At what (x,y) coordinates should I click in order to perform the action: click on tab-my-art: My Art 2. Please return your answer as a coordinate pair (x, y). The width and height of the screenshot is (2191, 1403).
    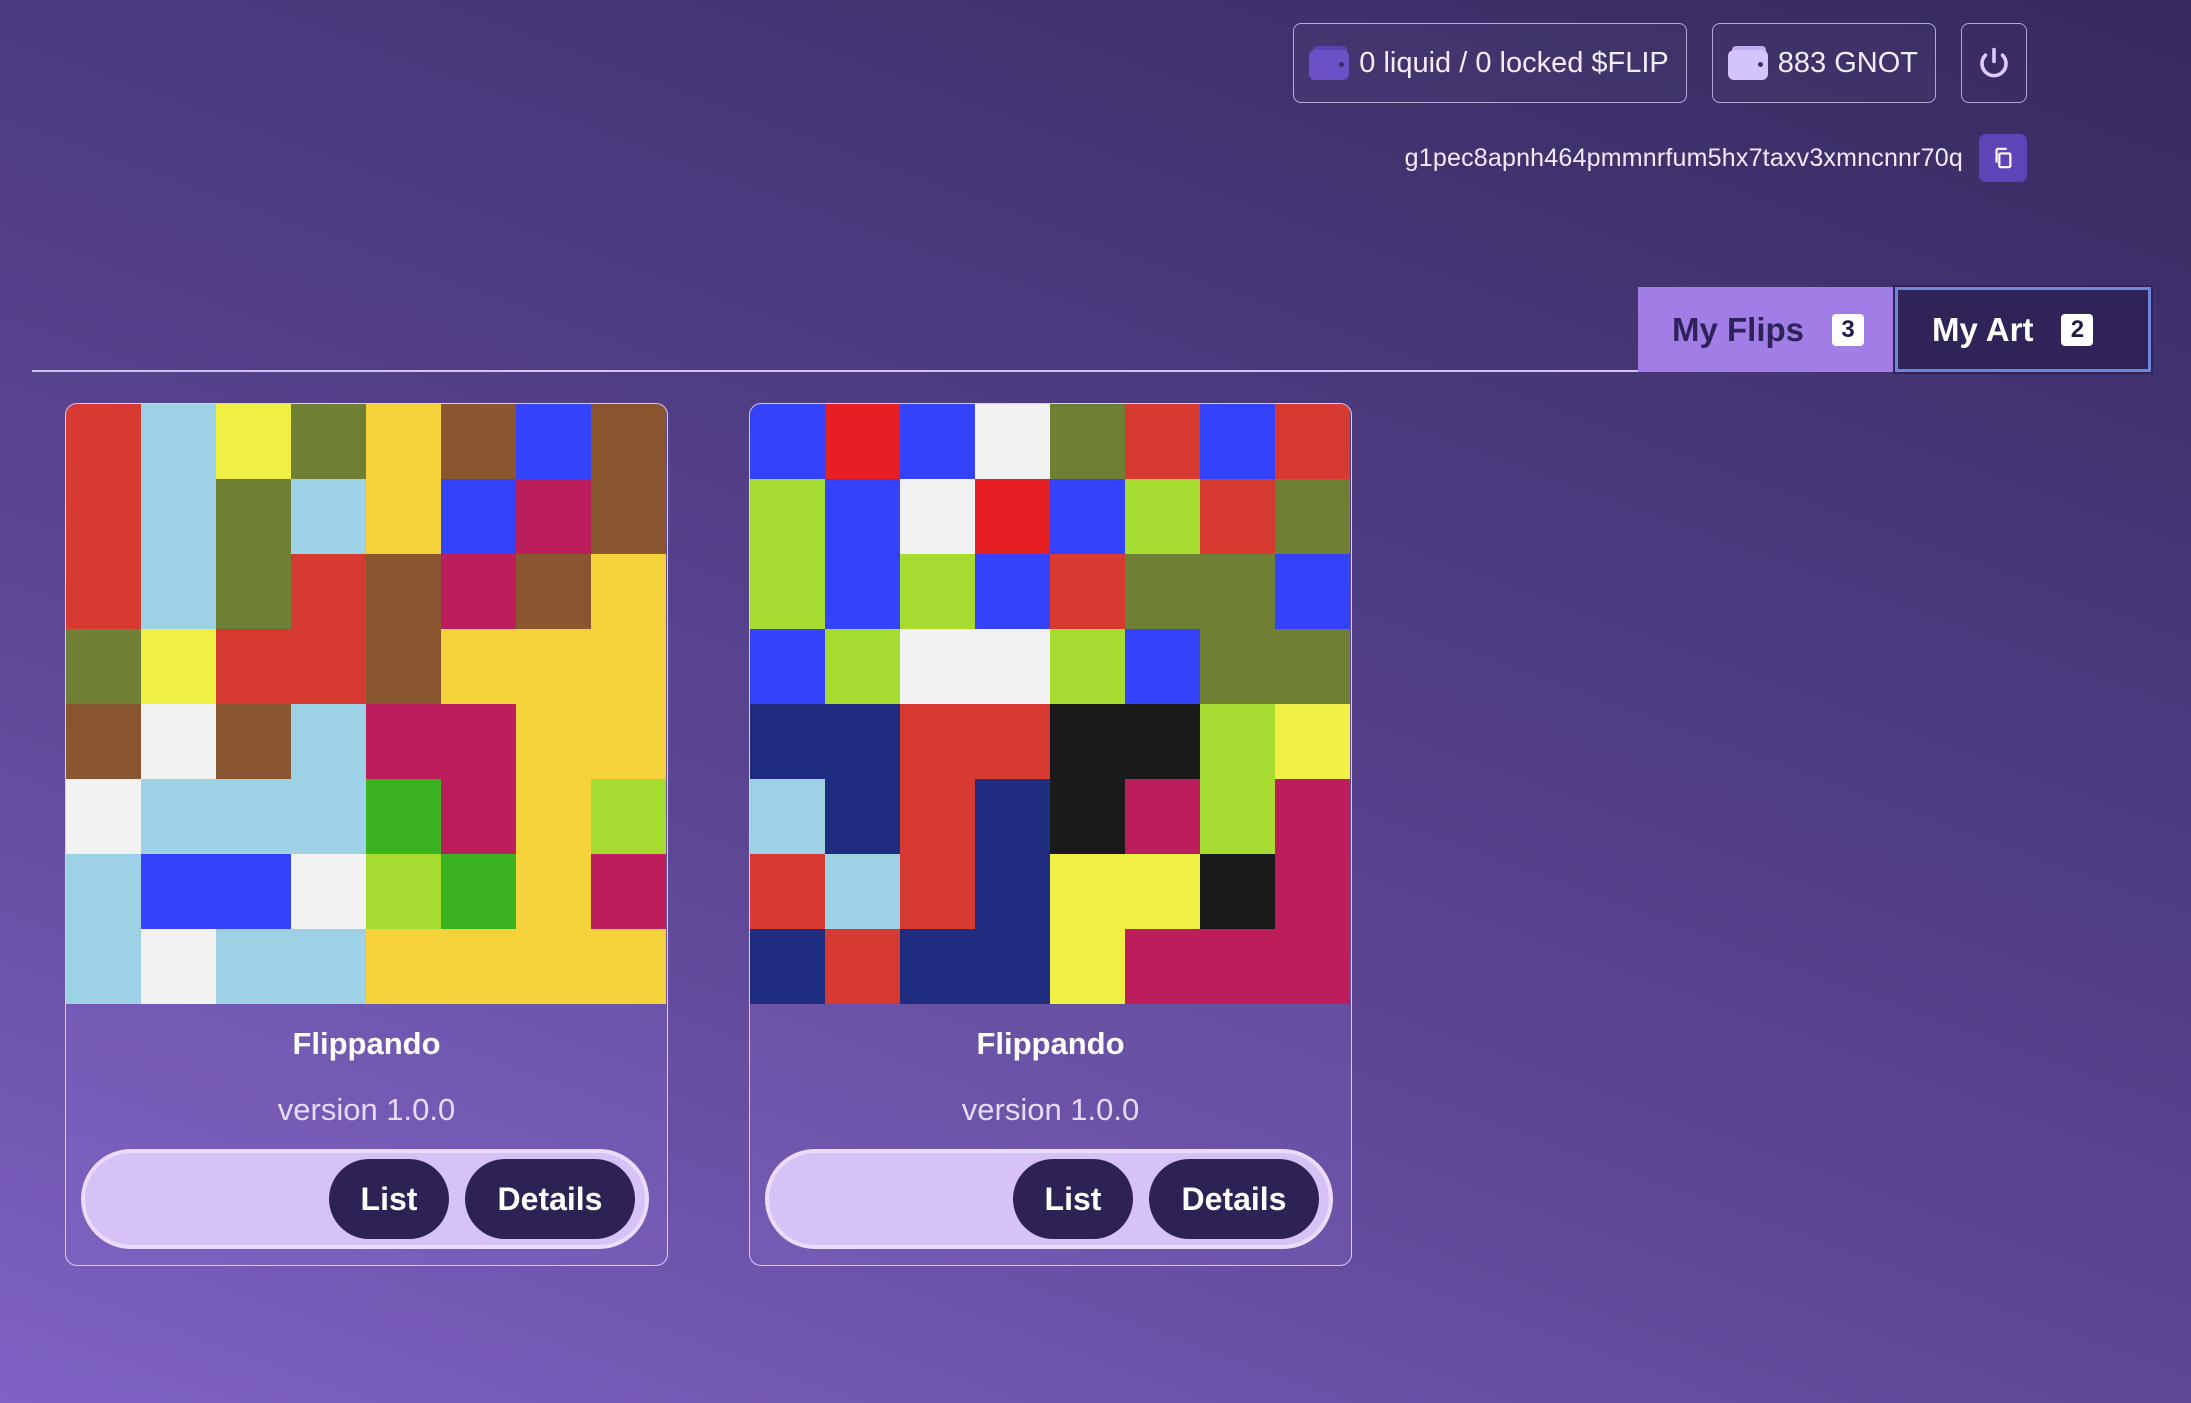
    Looking at the image, I should click on (2023, 329).